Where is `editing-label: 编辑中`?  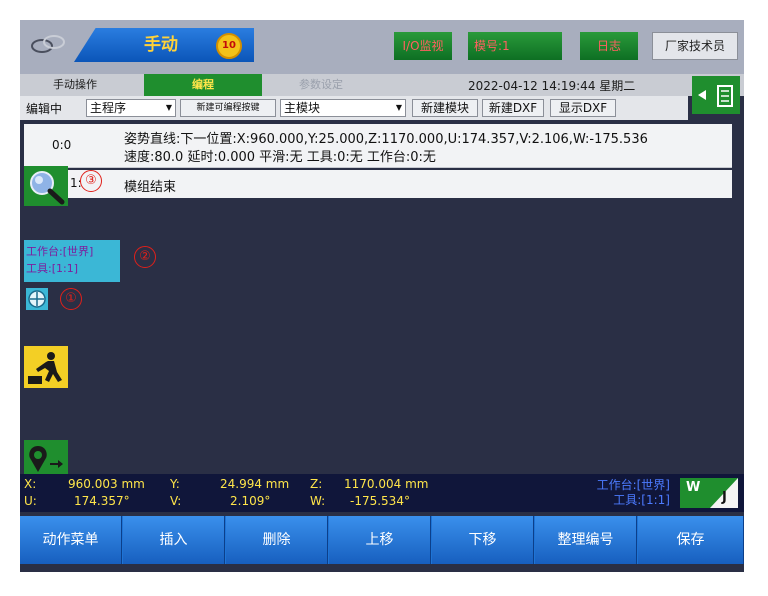
editing-label: 编辑中 is located at coordinates (44, 109).